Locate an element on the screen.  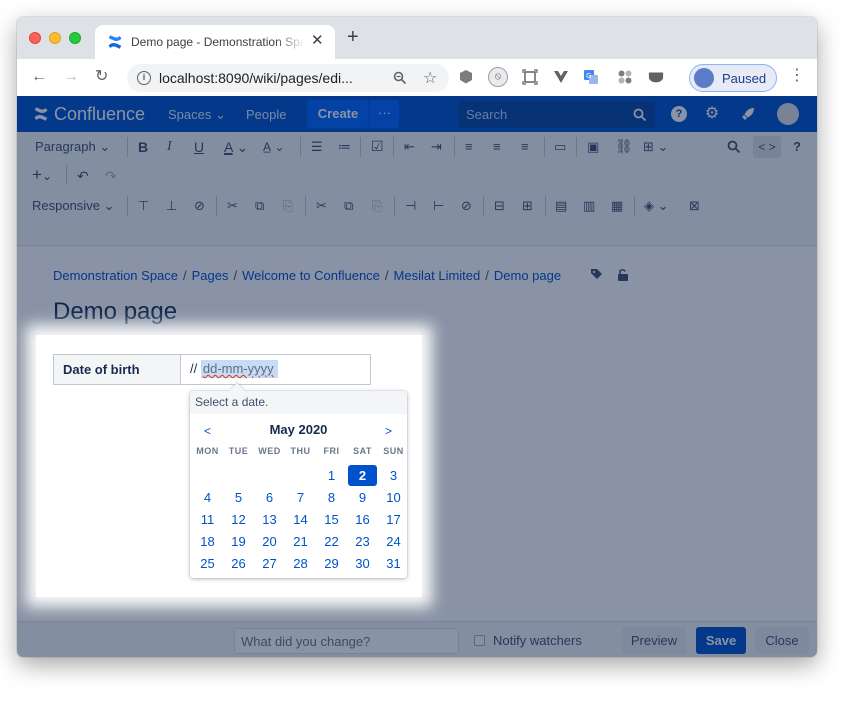
calendar-day: 22 is located at coordinates (331, 541).